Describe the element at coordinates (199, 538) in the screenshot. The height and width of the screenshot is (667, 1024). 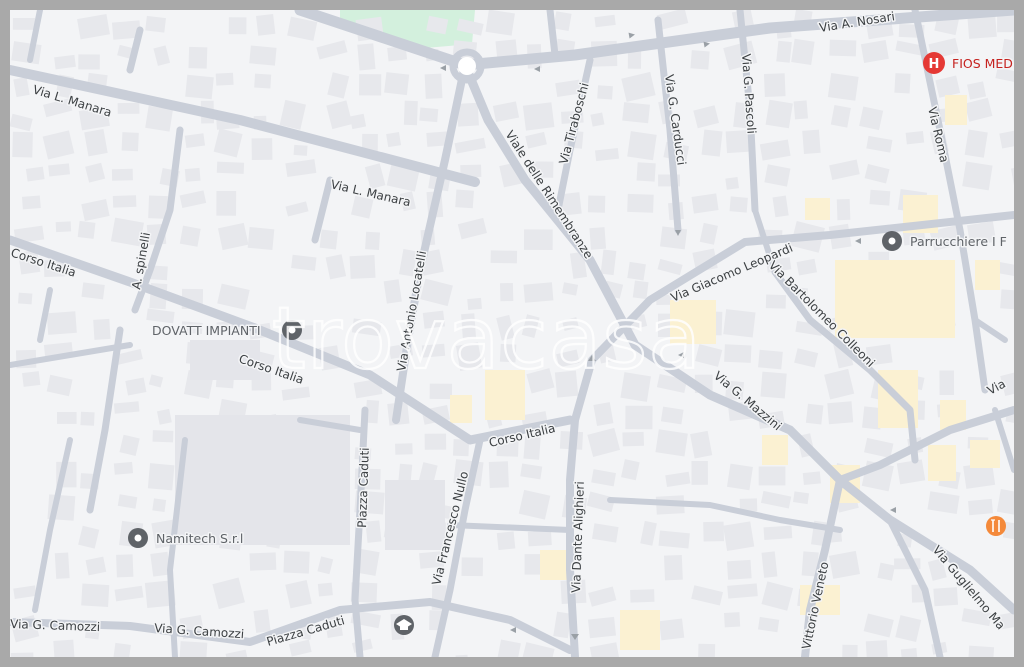
I see `poi-label: Namitech S.r.l` at that location.